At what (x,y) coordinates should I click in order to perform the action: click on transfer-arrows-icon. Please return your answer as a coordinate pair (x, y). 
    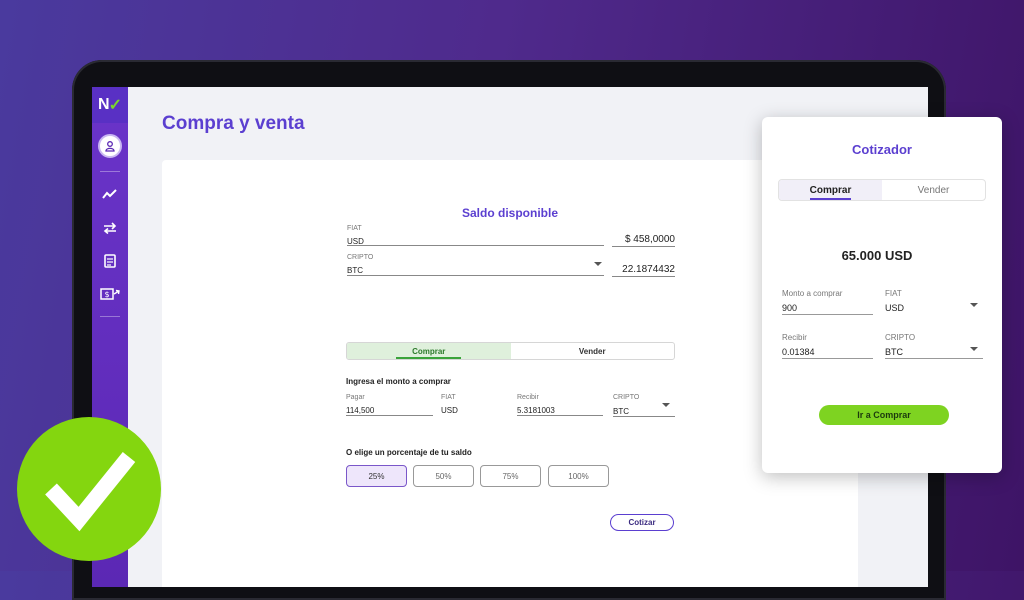
    Looking at the image, I should click on (110, 228).